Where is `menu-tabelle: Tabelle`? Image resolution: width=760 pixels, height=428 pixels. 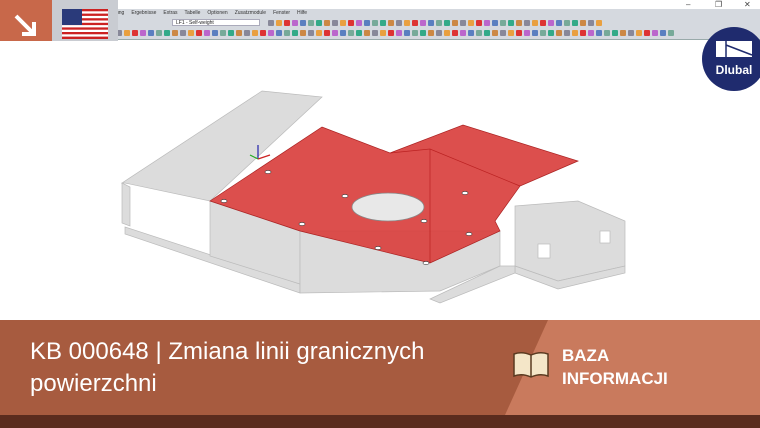
menu-tabelle: Tabelle is located at coordinates (193, 13).